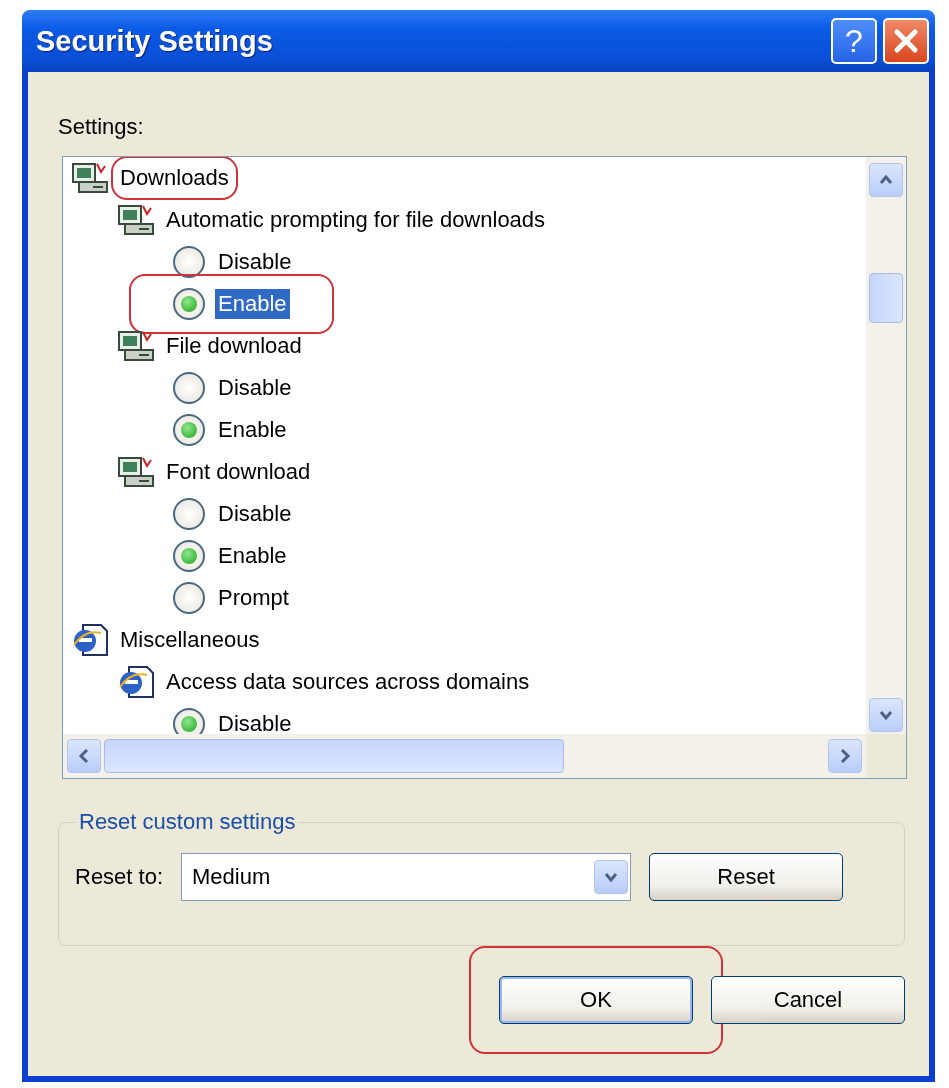 The height and width of the screenshot is (1088, 949). Describe the element at coordinates (187, 822) in the screenshot. I see `group-title: Reset custom settings` at that location.